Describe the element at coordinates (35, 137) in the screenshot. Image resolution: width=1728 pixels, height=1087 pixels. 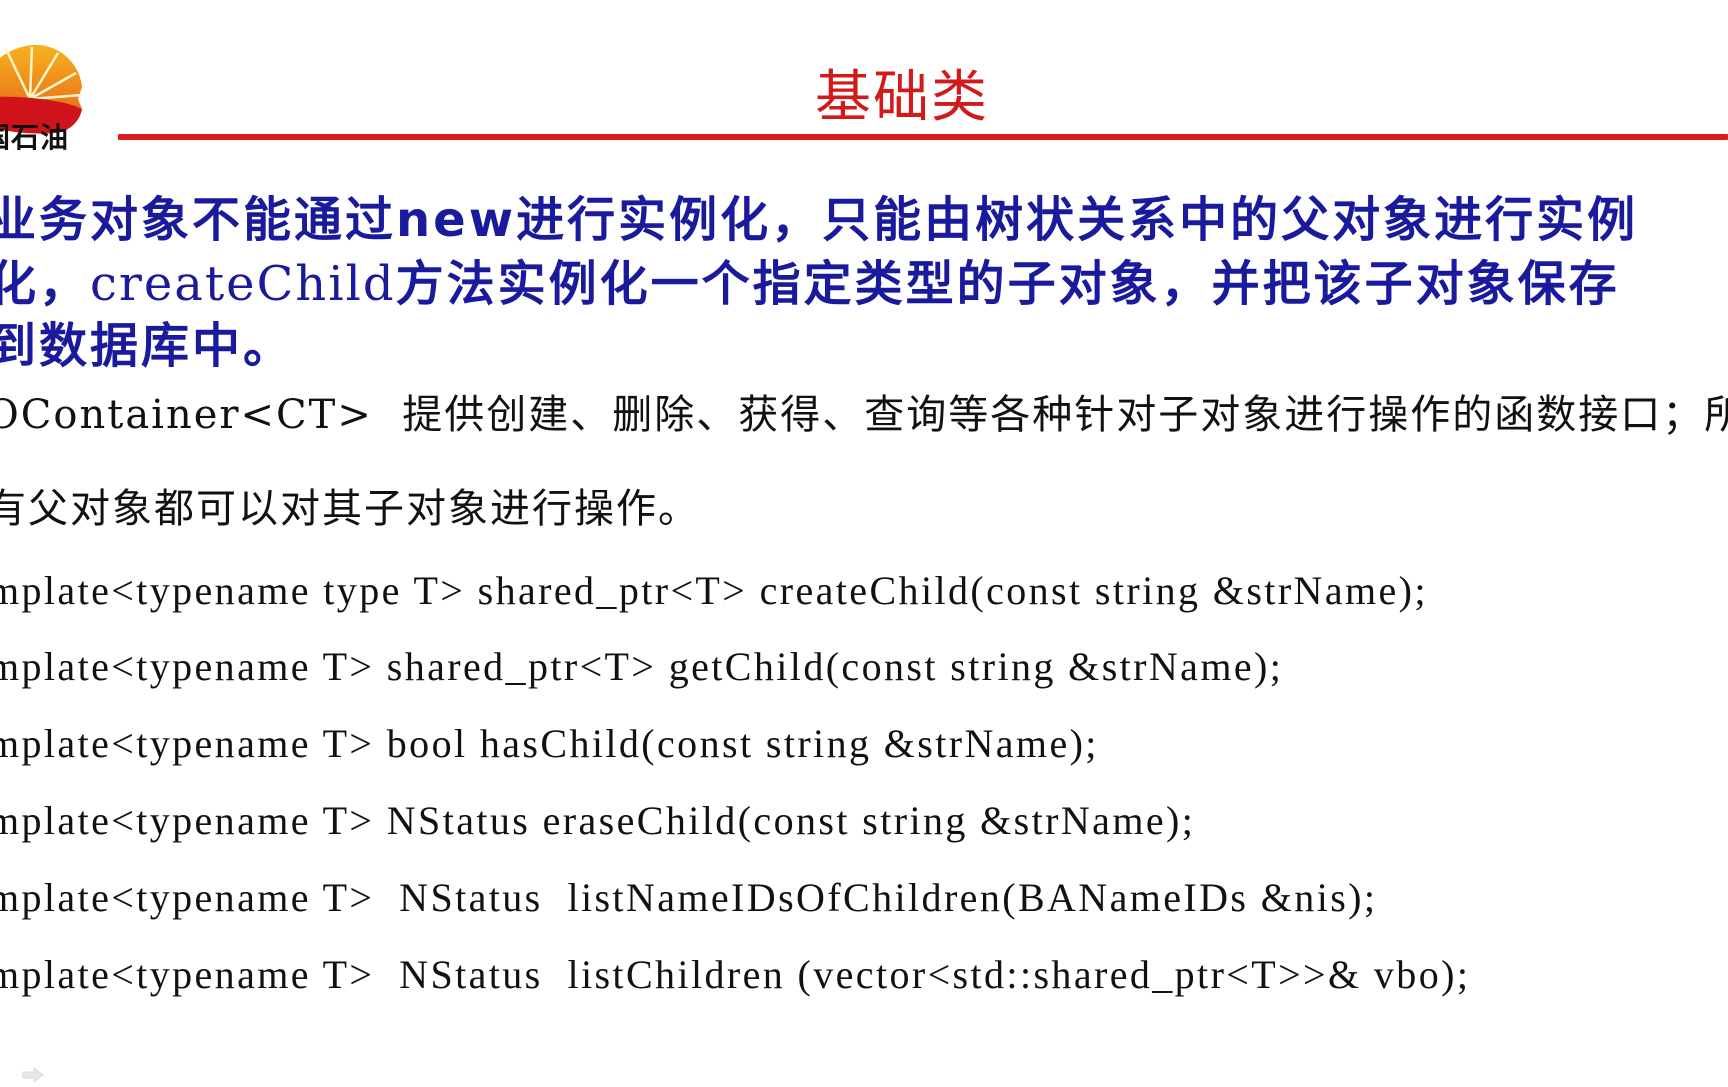
I see `logo-text: 国石油` at that location.